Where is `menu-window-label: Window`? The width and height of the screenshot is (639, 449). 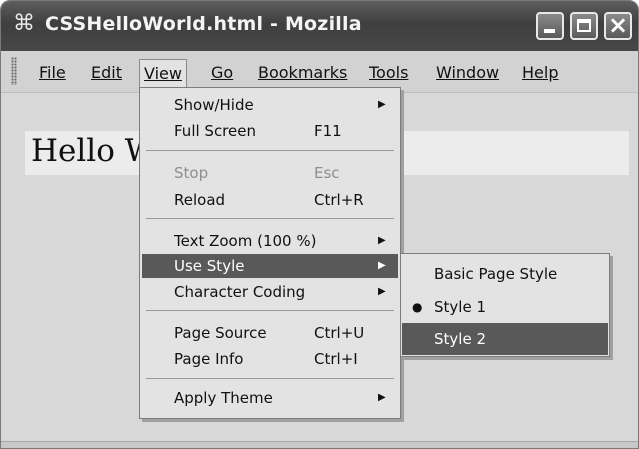
menu-window-label: Window is located at coordinates (468, 72).